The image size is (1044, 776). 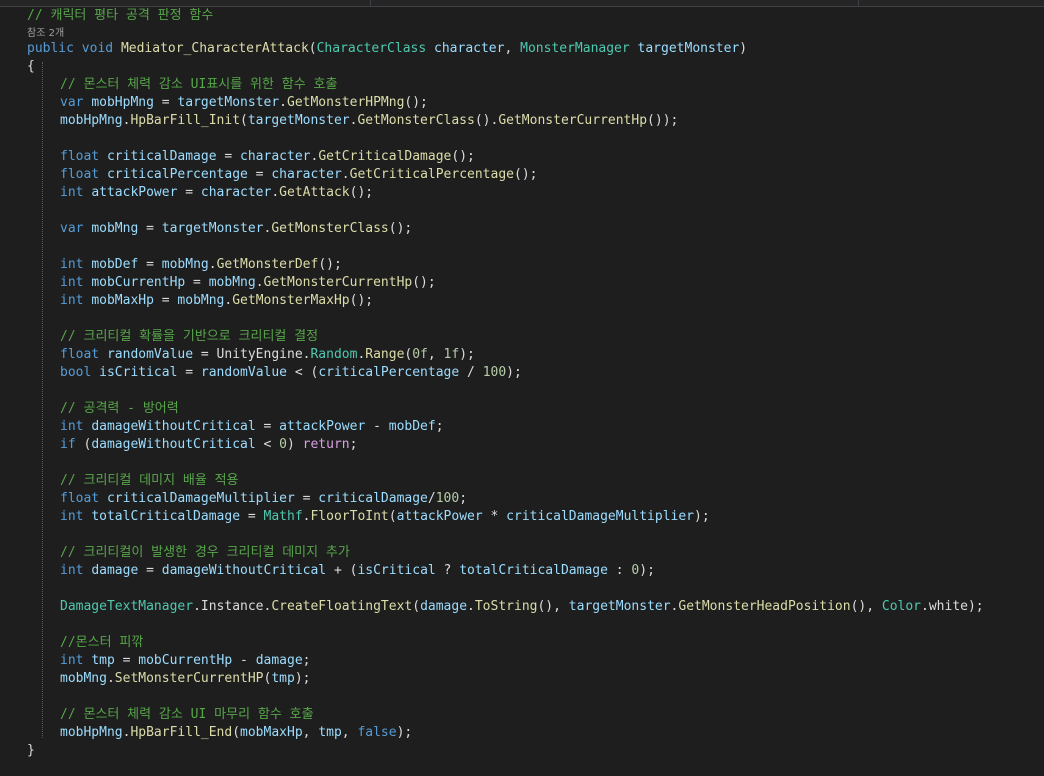 I want to click on brace: }, so click(x=31, y=750).